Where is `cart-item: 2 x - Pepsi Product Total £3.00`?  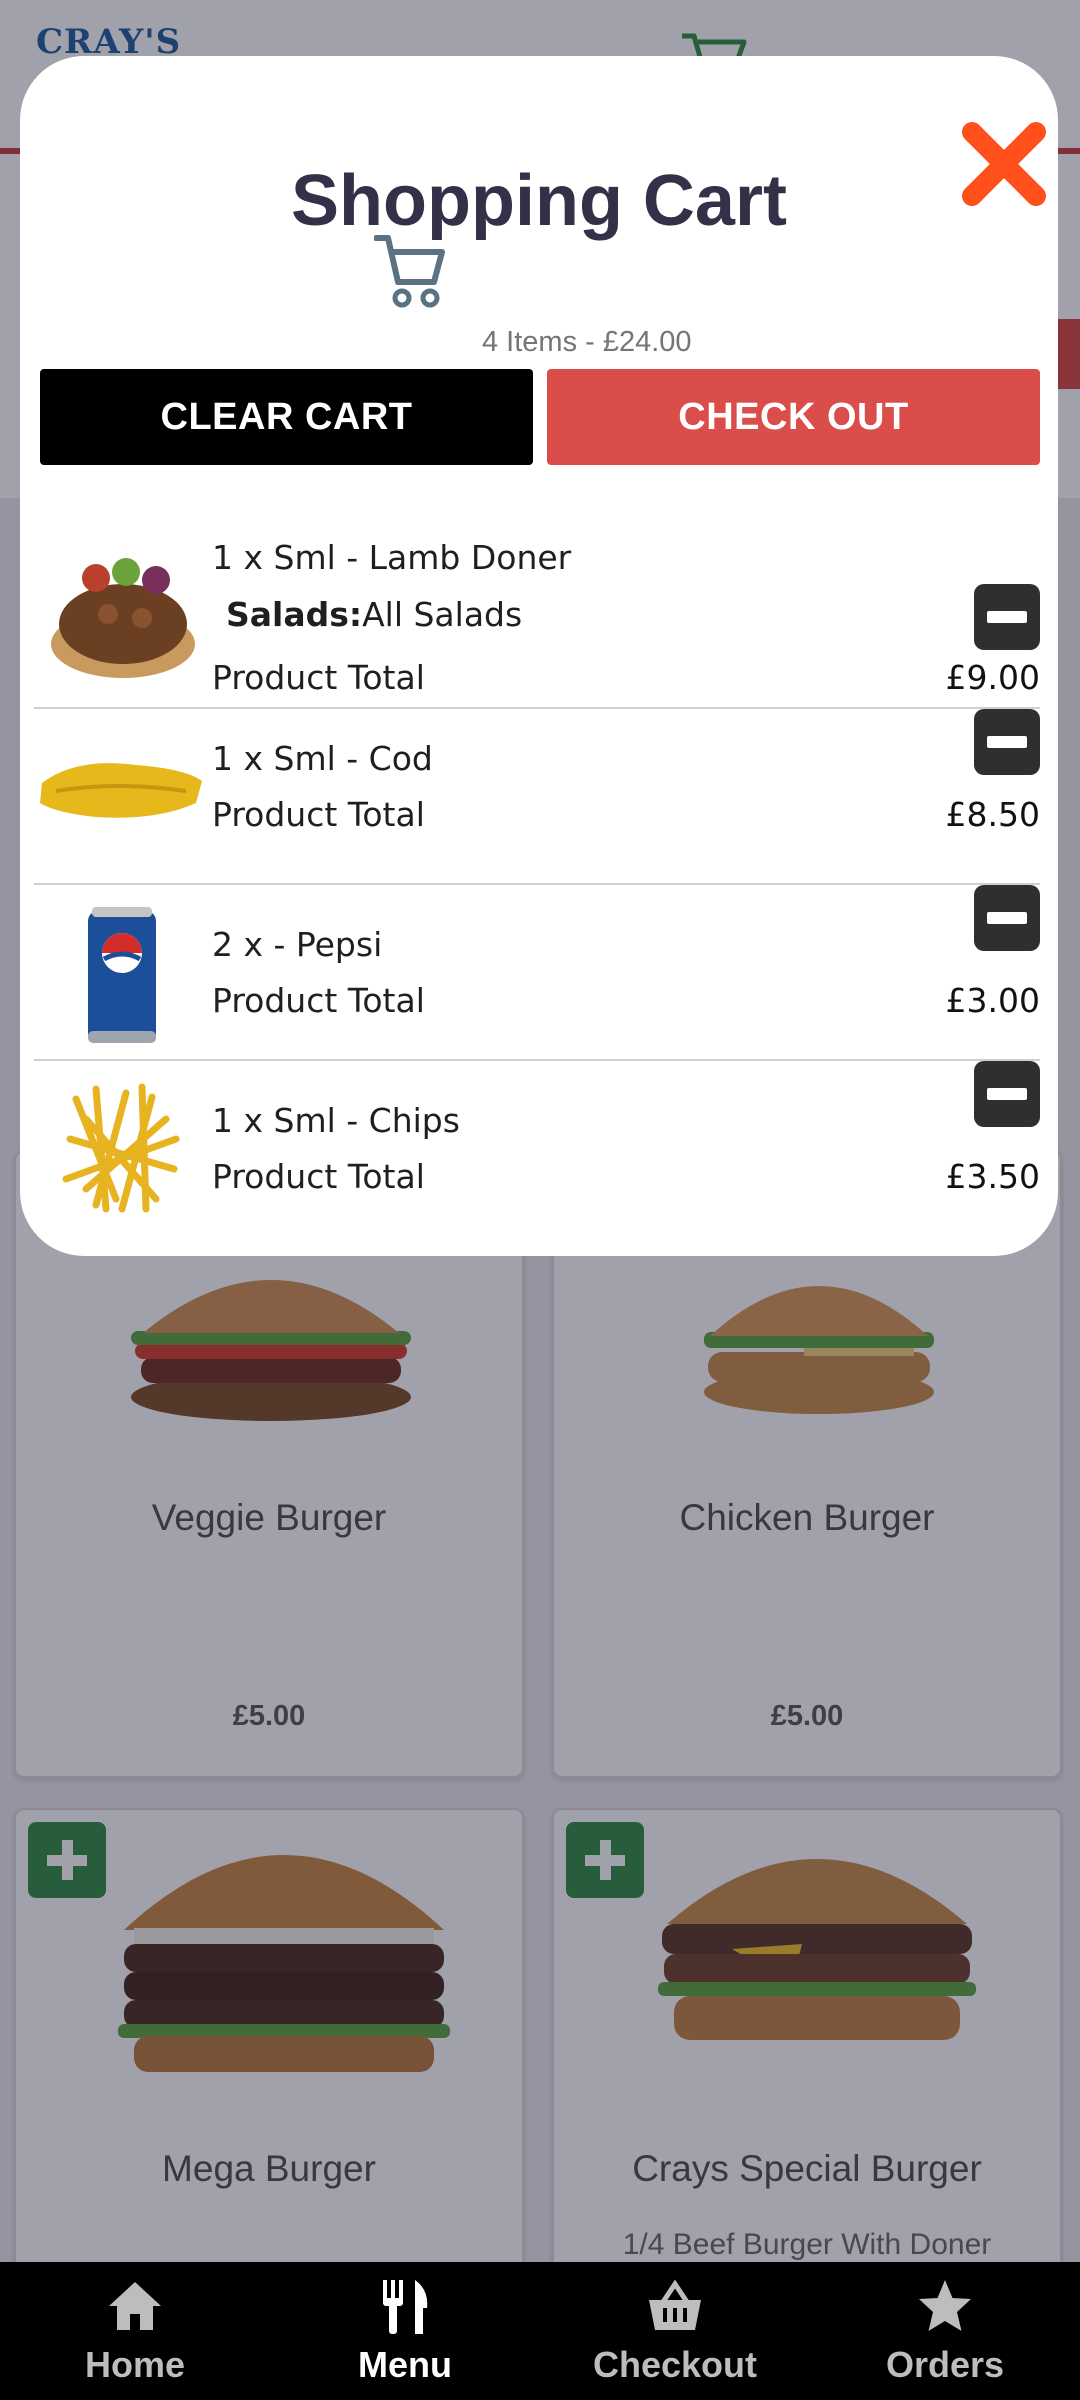 cart-item: 2 x - Pepsi Product Total £3.00 is located at coordinates (537, 973).